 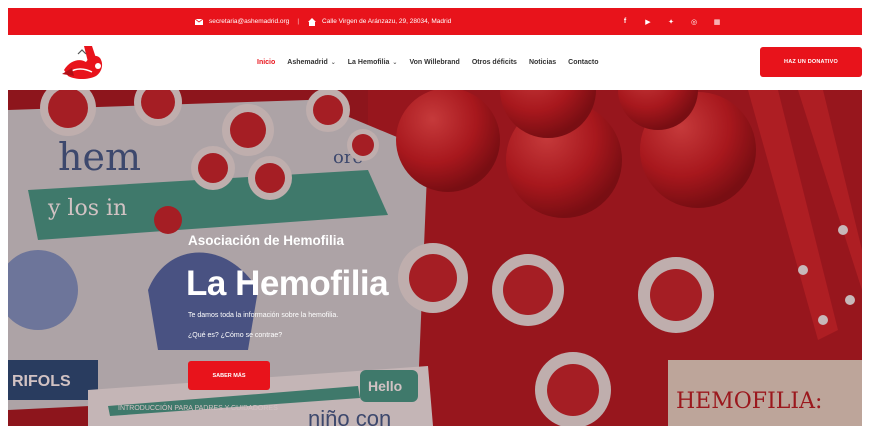 What do you see at coordinates (249, 21) in the screenshot?
I see `email-link: secretaria@ashemadrid.org` at bounding box center [249, 21].